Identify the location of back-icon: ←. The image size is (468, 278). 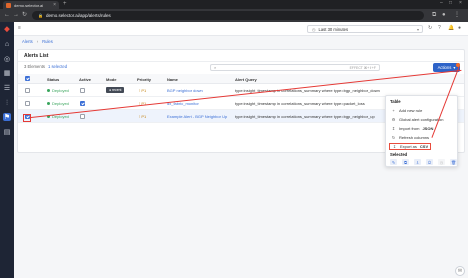
(7, 15).